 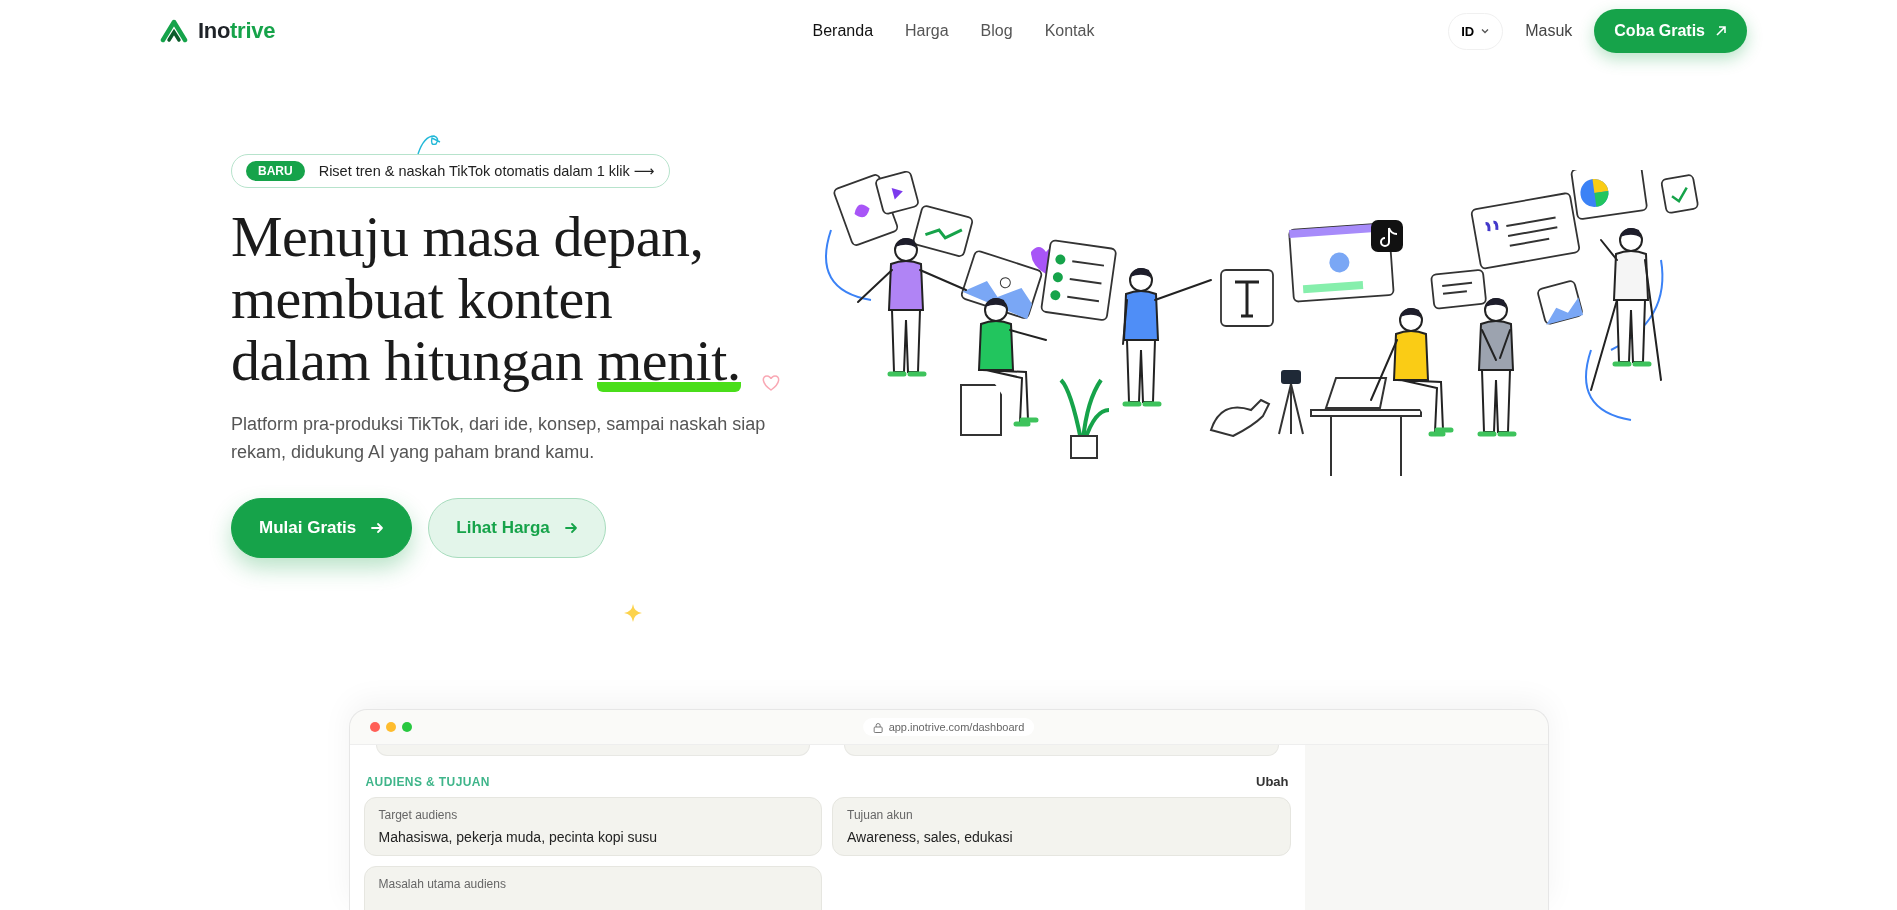 What do you see at coordinates (956, 727) in the screenshot?
I see `url-text: app.inotrive.com/dashboard` at bounding box center [956, 727].